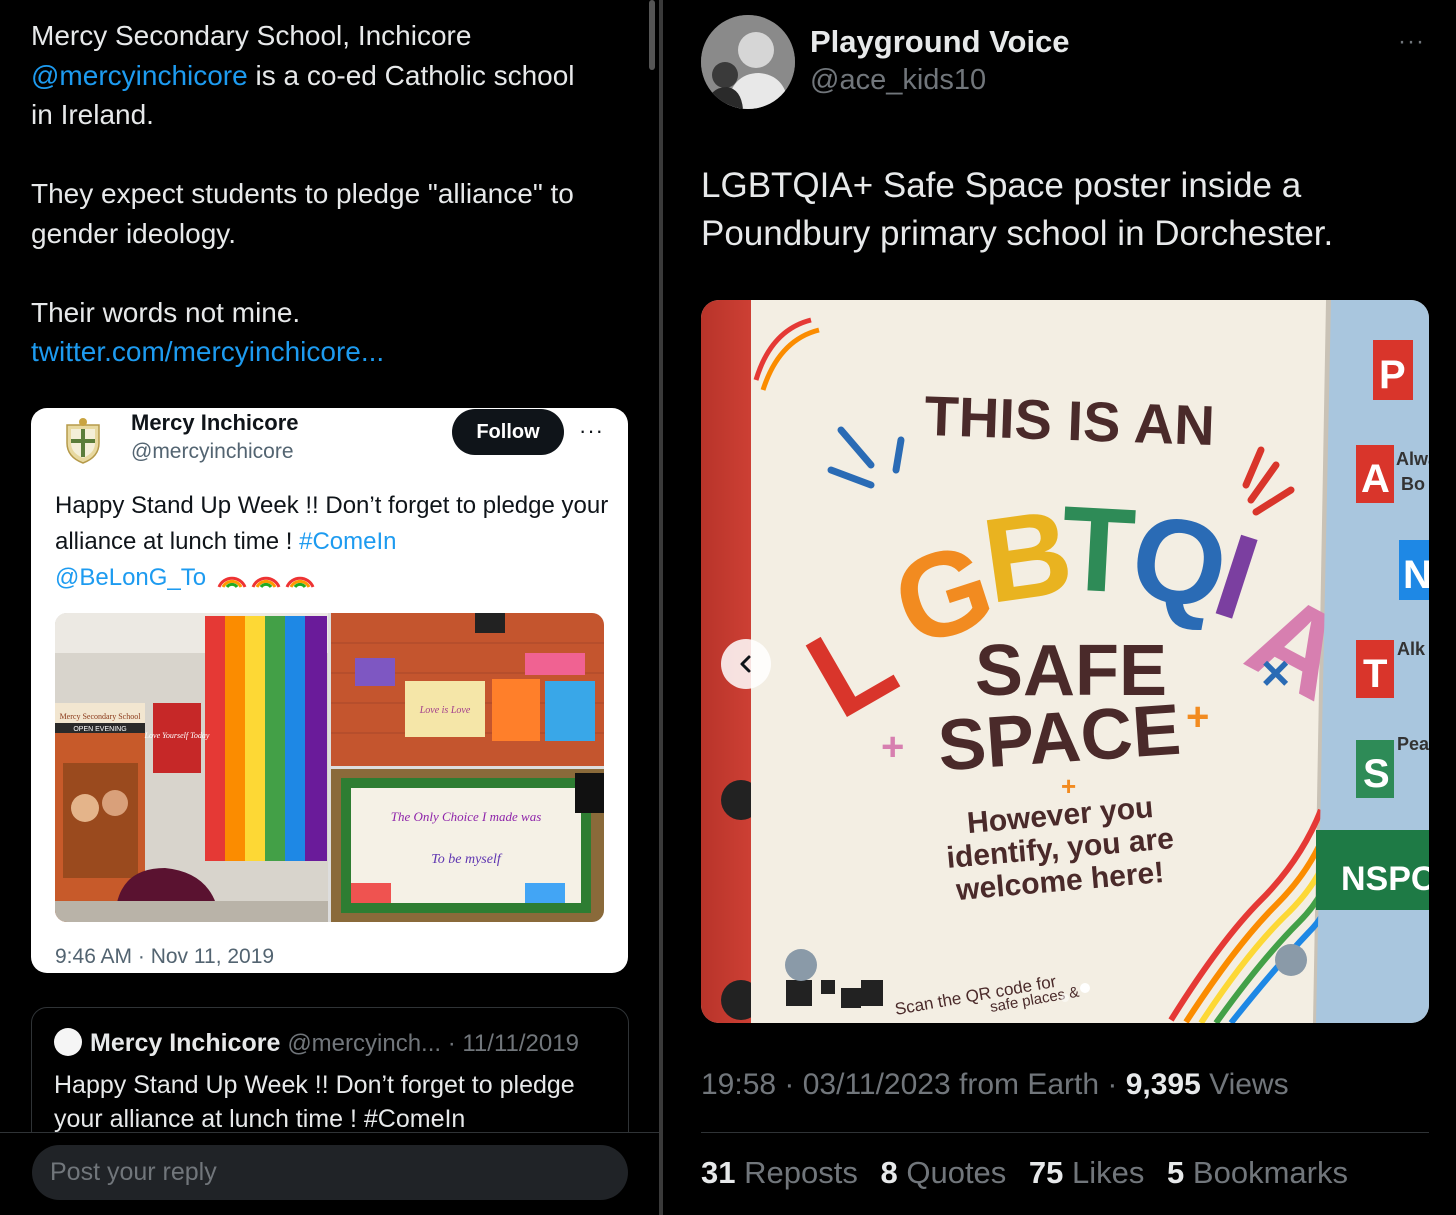 The image size is (1456, 1215). I want to click on quoted-avatar, so click(68, 1042).